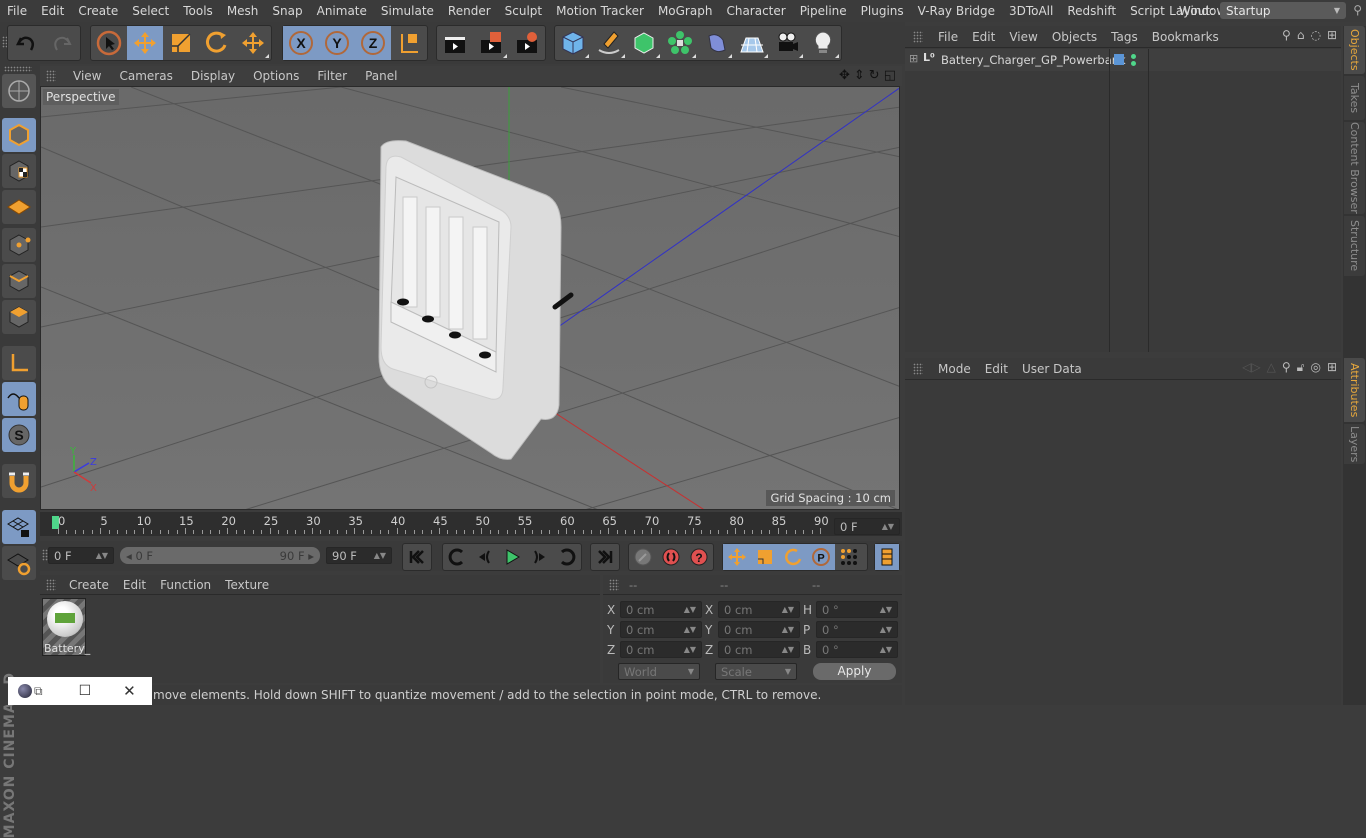 This screenshot has height=838, width=1366. Describe the element at coordinates (1315, 367) in the screenshot. I see `target-icon: ◎` at that location.